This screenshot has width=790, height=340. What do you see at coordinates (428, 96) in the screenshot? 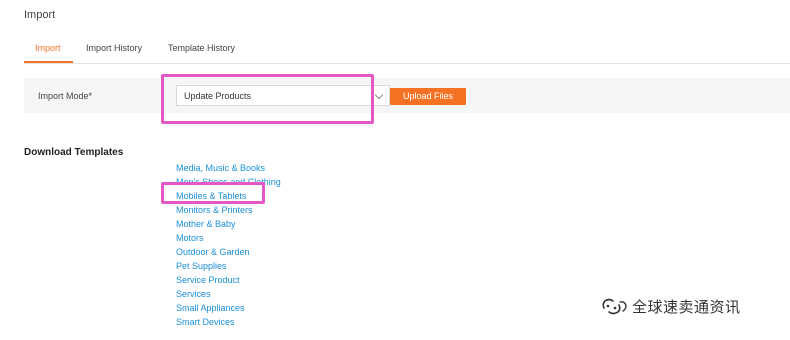
I see `upload-files-button: Upload Files` at bounding box center [428, 96].